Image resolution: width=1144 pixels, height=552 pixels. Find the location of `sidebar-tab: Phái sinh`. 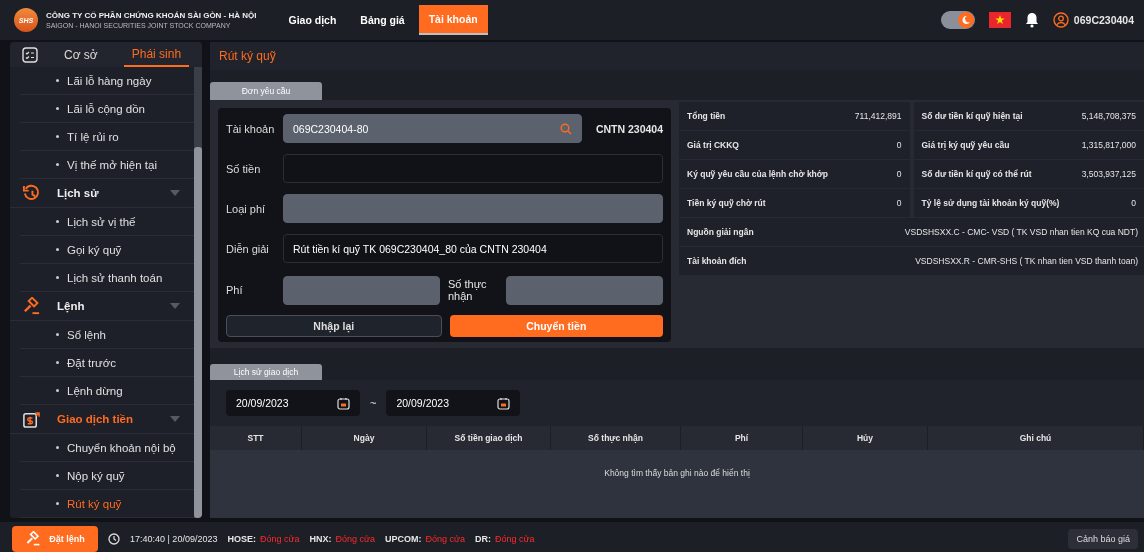

sidebar-tab: Phái sinh is located at coordinates (156, 54).